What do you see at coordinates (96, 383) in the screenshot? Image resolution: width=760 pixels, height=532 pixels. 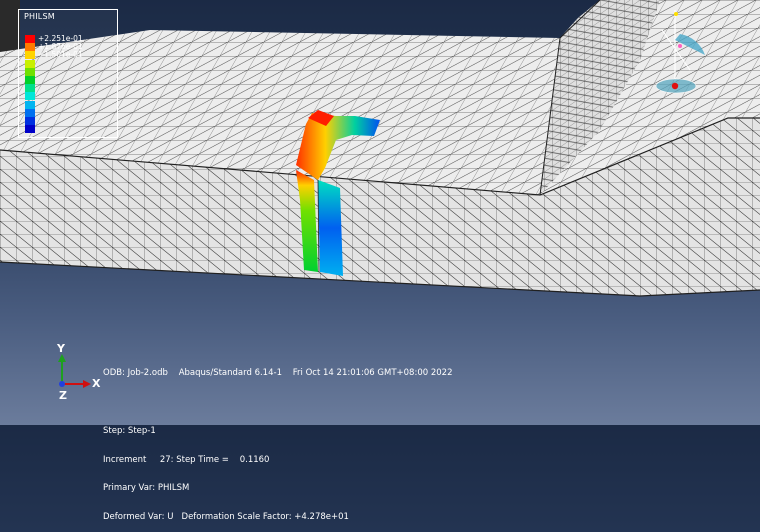 I see `triad-x-label: X` at bounding box center [96, 383].